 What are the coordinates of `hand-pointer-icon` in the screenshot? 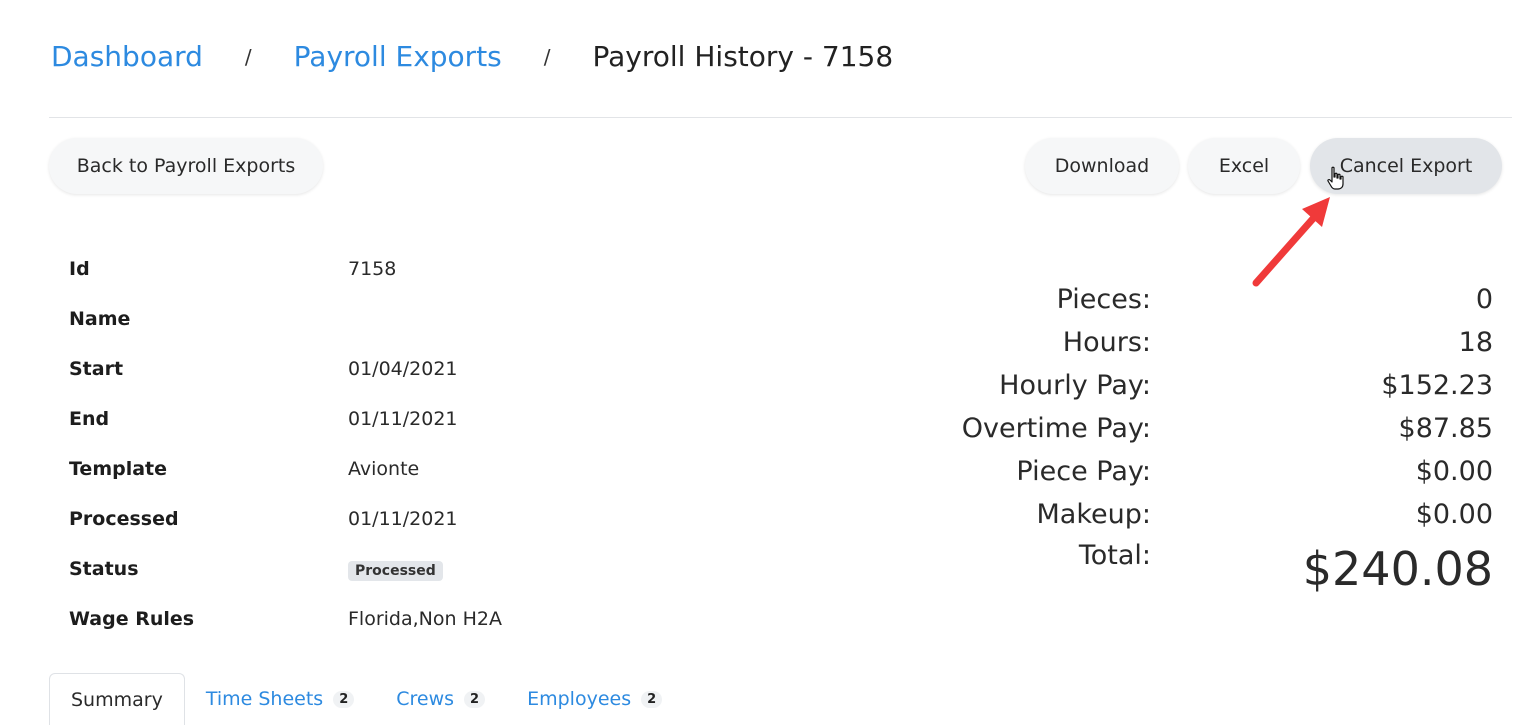 It's located at (1335, 178).